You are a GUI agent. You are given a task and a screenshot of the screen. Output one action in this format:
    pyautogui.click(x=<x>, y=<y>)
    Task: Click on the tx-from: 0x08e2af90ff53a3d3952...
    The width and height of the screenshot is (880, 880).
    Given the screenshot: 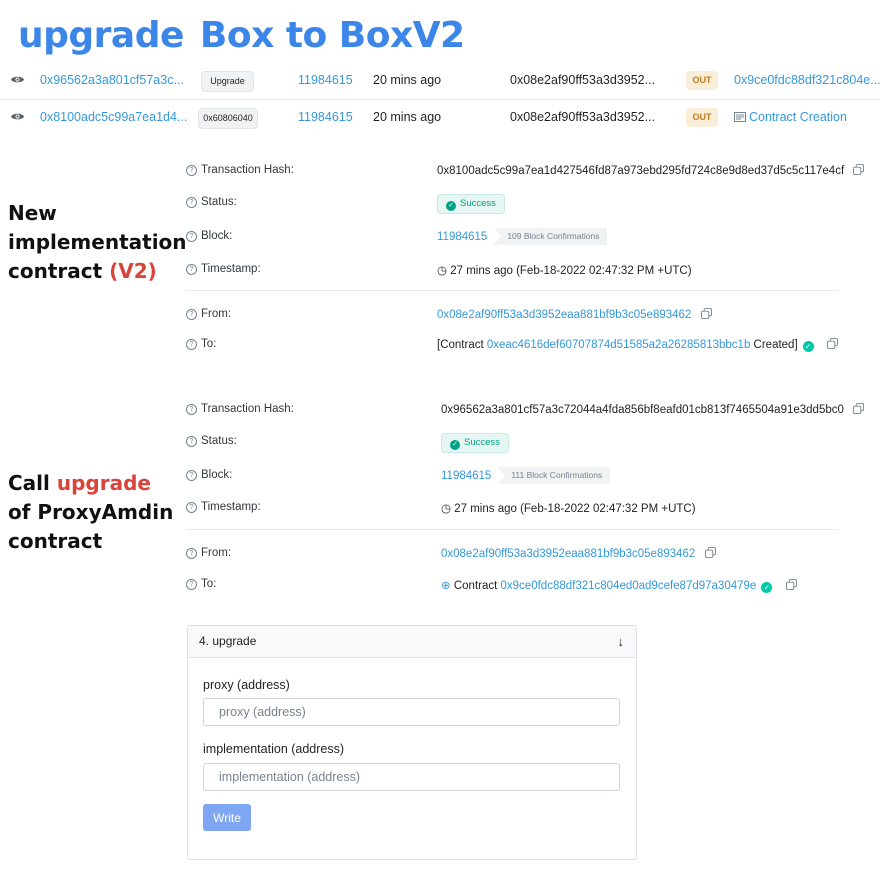 What is the action you would take?
    pyautogui.click(x=583, y=80)
    